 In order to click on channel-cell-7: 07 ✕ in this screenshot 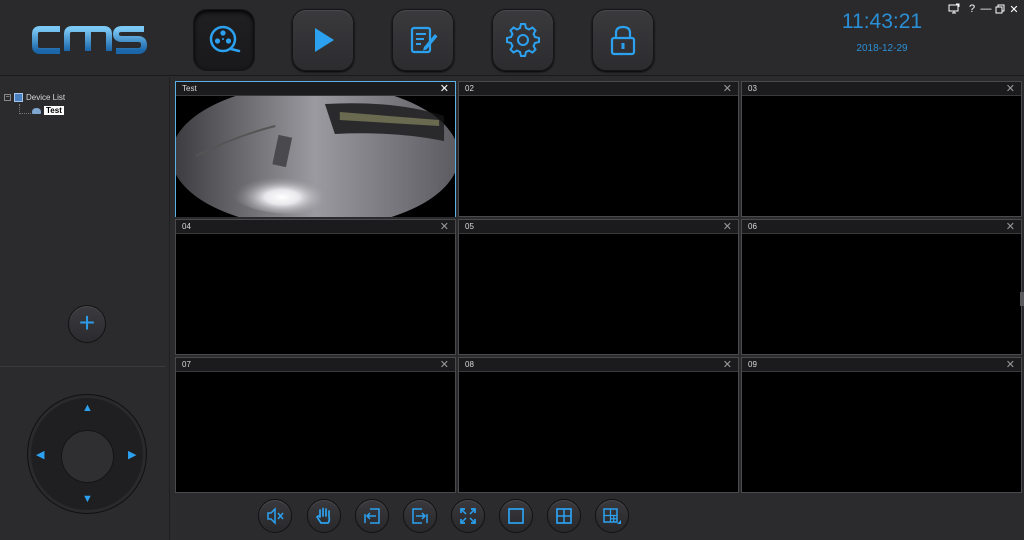, I will do `click(315, 425)`.